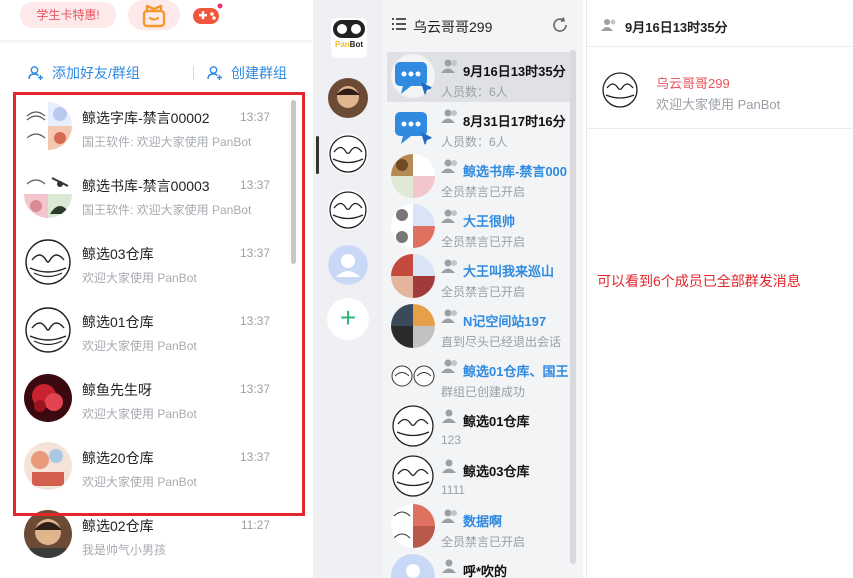  What do you see at coordinates (453, 27) in the screenshot?
I see `account-title: 乌云哥哥299` at bounding box center [453, 27].